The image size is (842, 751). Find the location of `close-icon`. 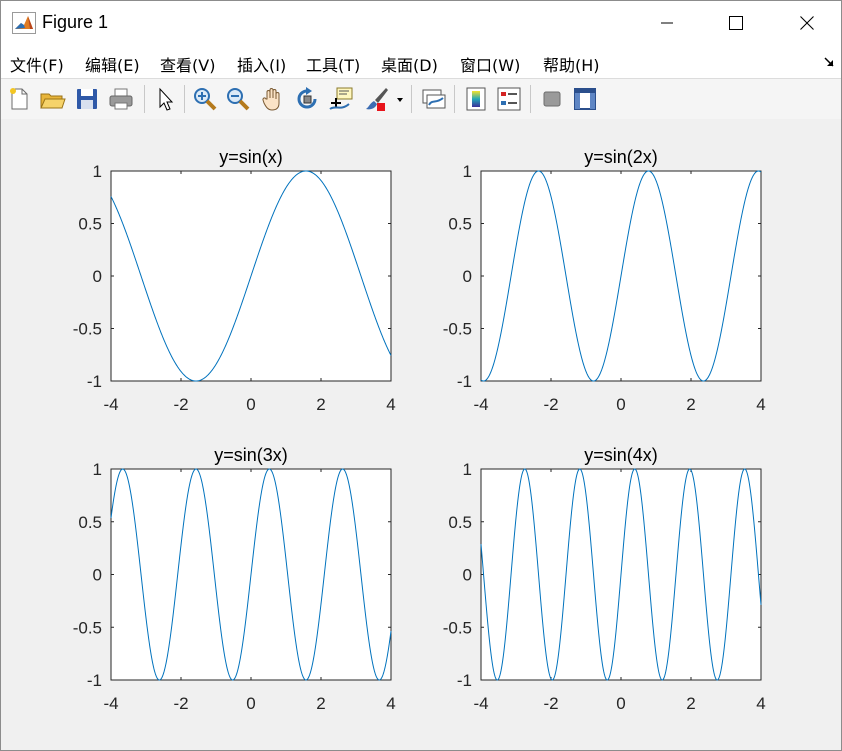

close-icon is located at coordinates (807, 23).